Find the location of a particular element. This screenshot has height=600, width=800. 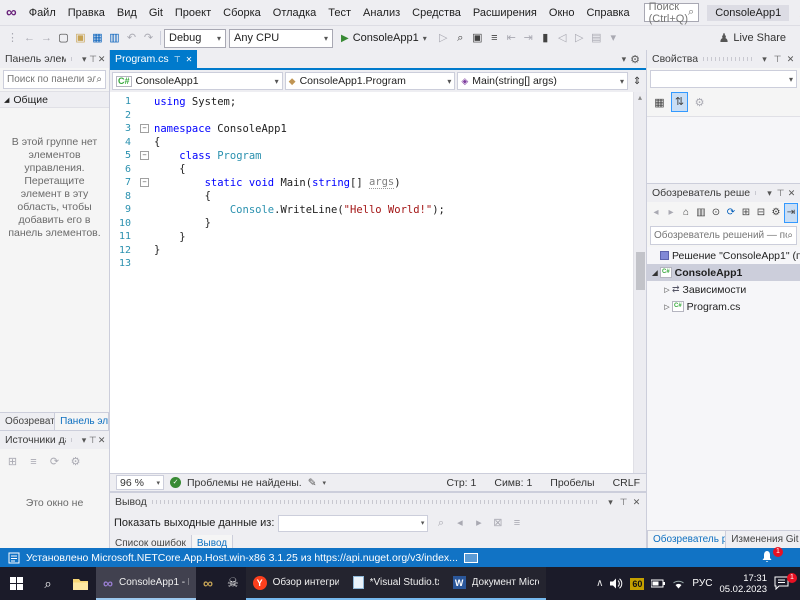

menu-item-10: Расширения is located at coordinates (505, 13).